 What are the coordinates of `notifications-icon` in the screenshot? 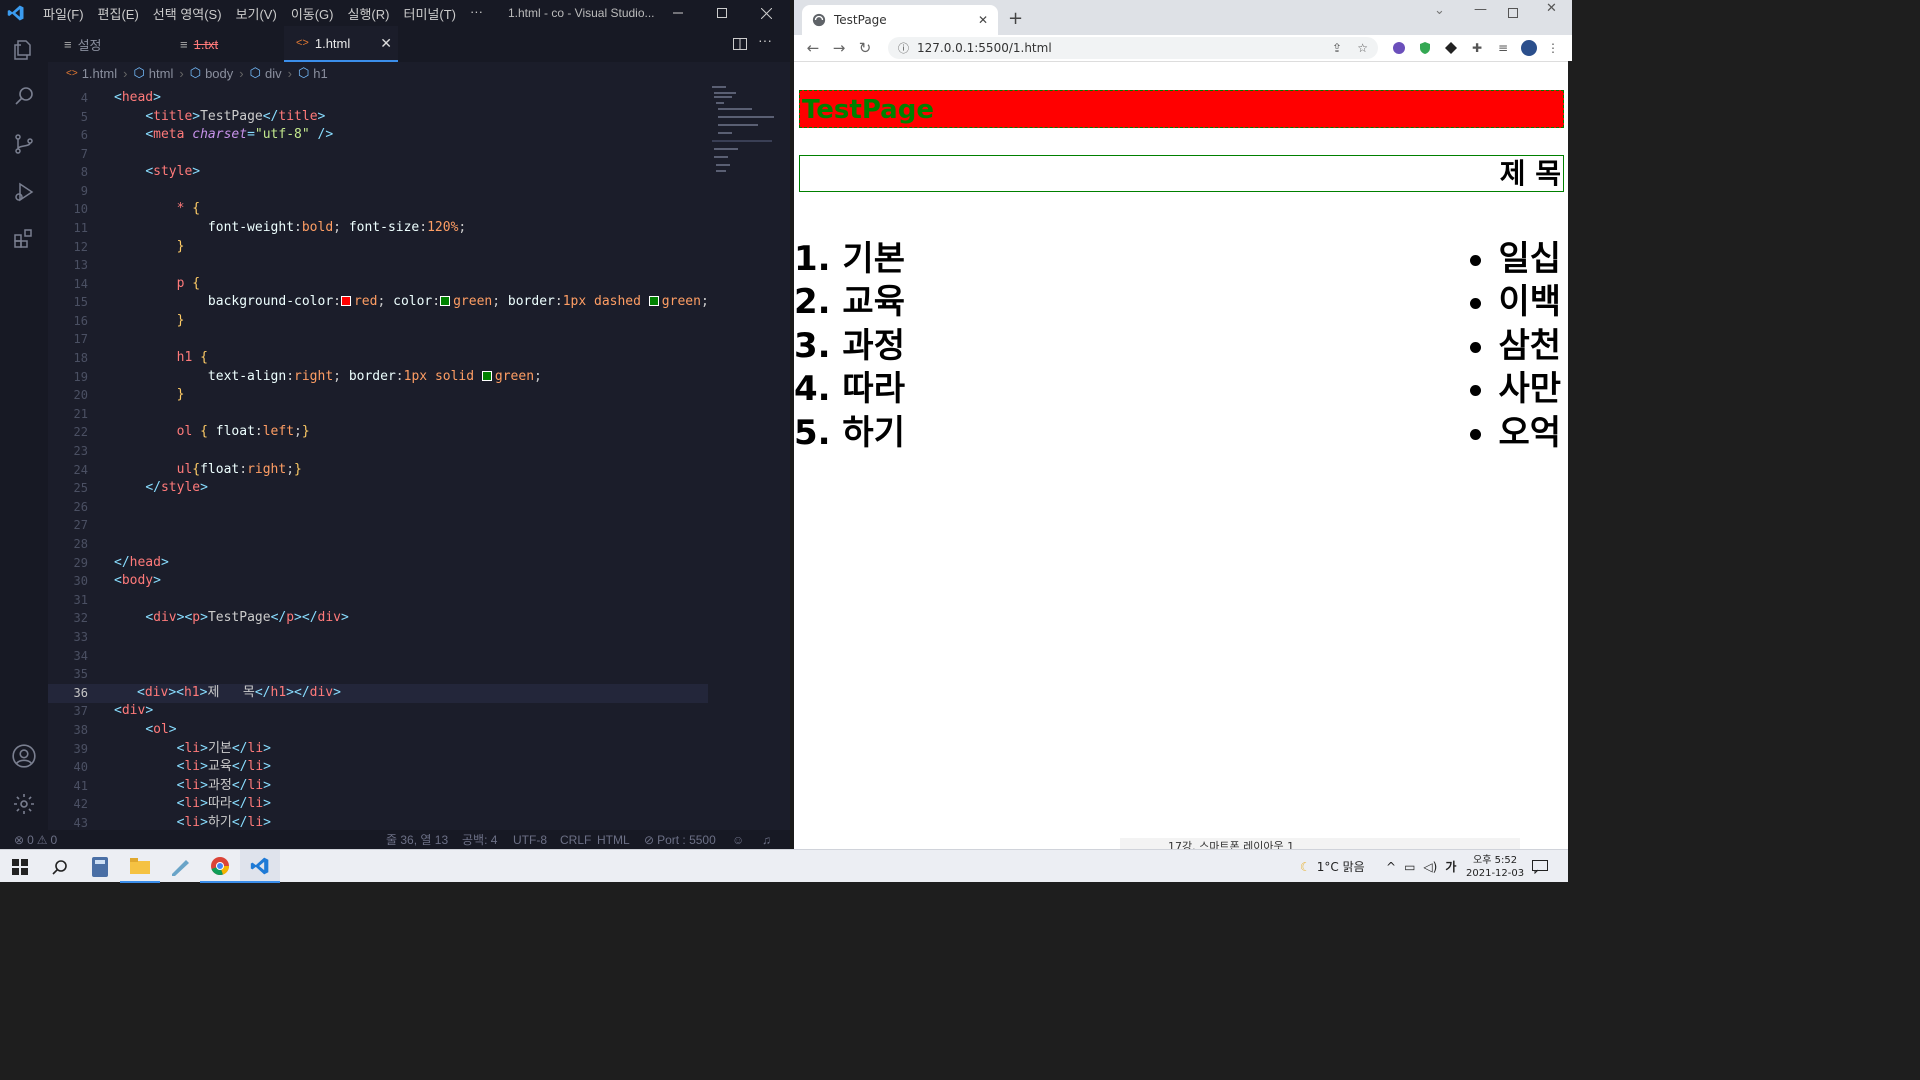 It's located at (1540, 866).